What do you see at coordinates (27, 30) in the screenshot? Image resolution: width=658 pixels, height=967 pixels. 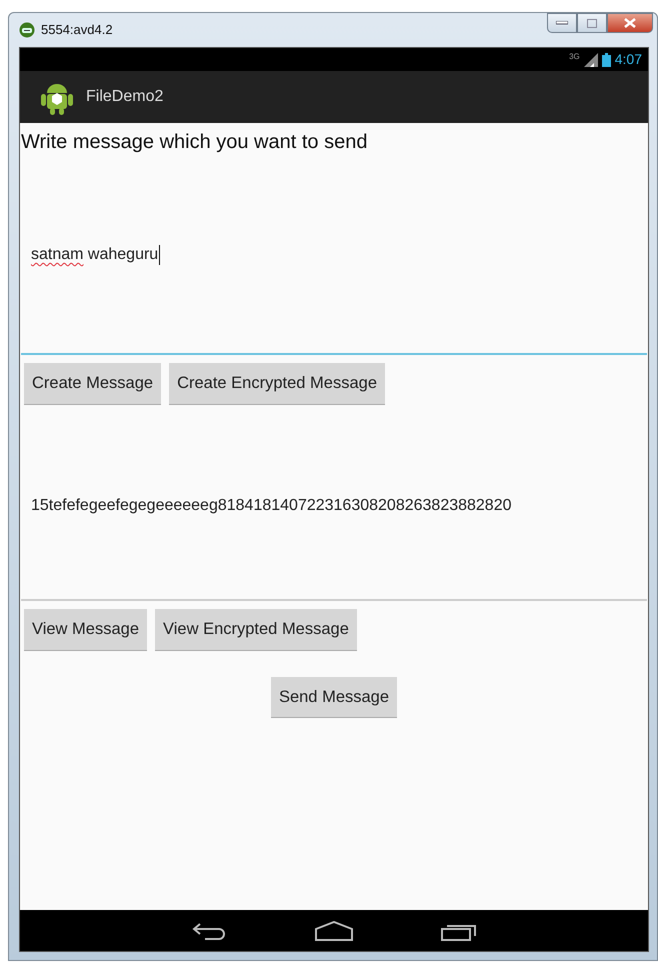 I see `emulator-icon` at bounding box center [27, 30].